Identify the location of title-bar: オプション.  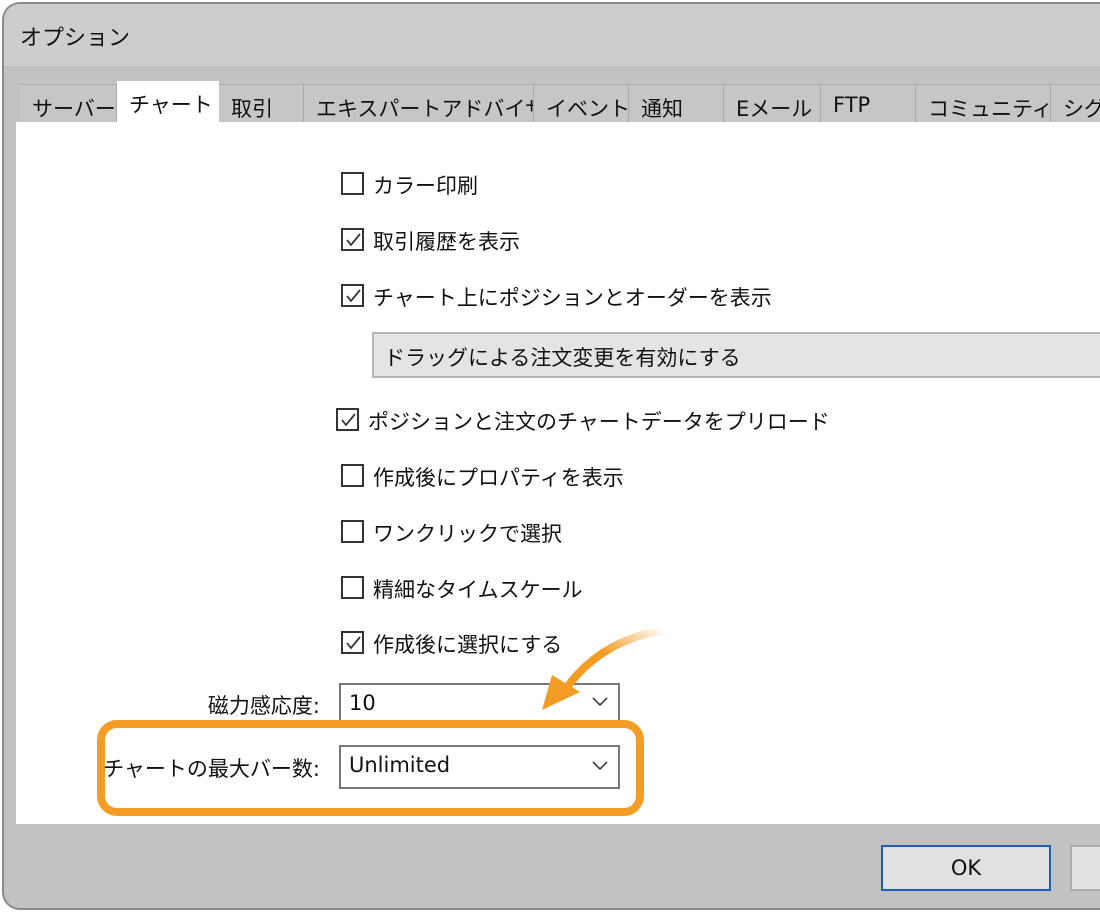
(552, 35).